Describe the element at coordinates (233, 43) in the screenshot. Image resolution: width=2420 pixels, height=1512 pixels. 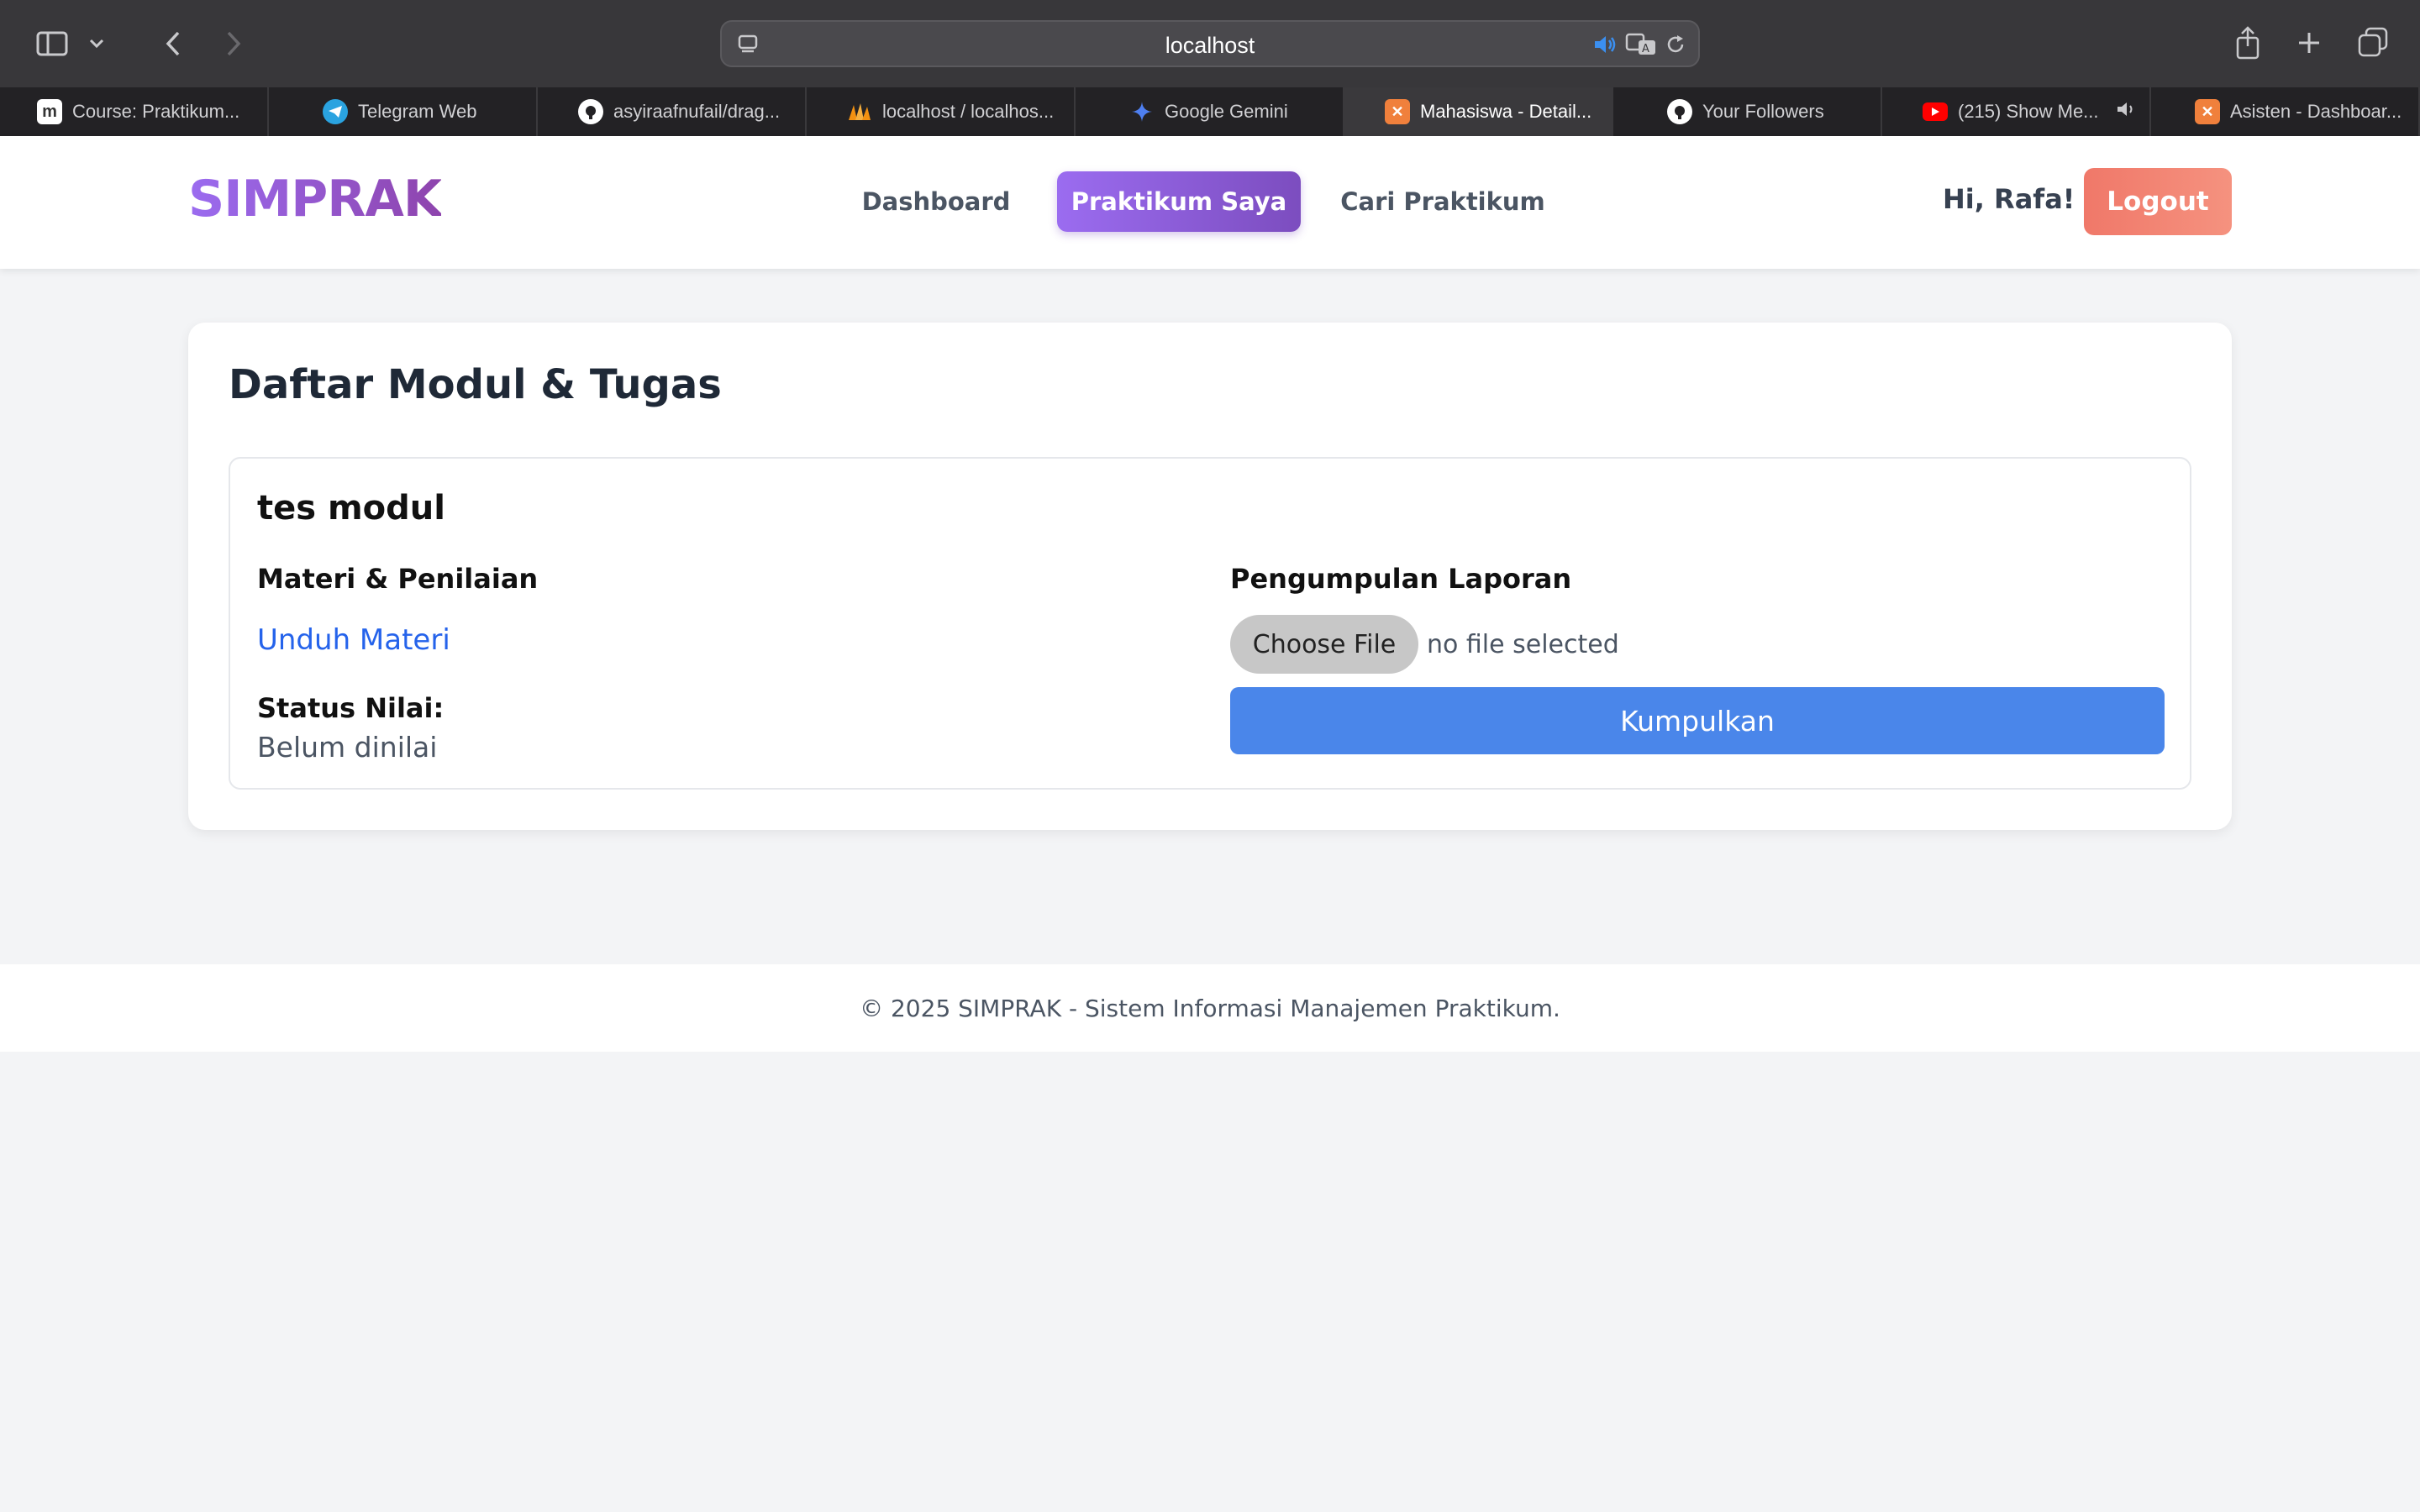
I see `forward-arrow-icon` at that location.